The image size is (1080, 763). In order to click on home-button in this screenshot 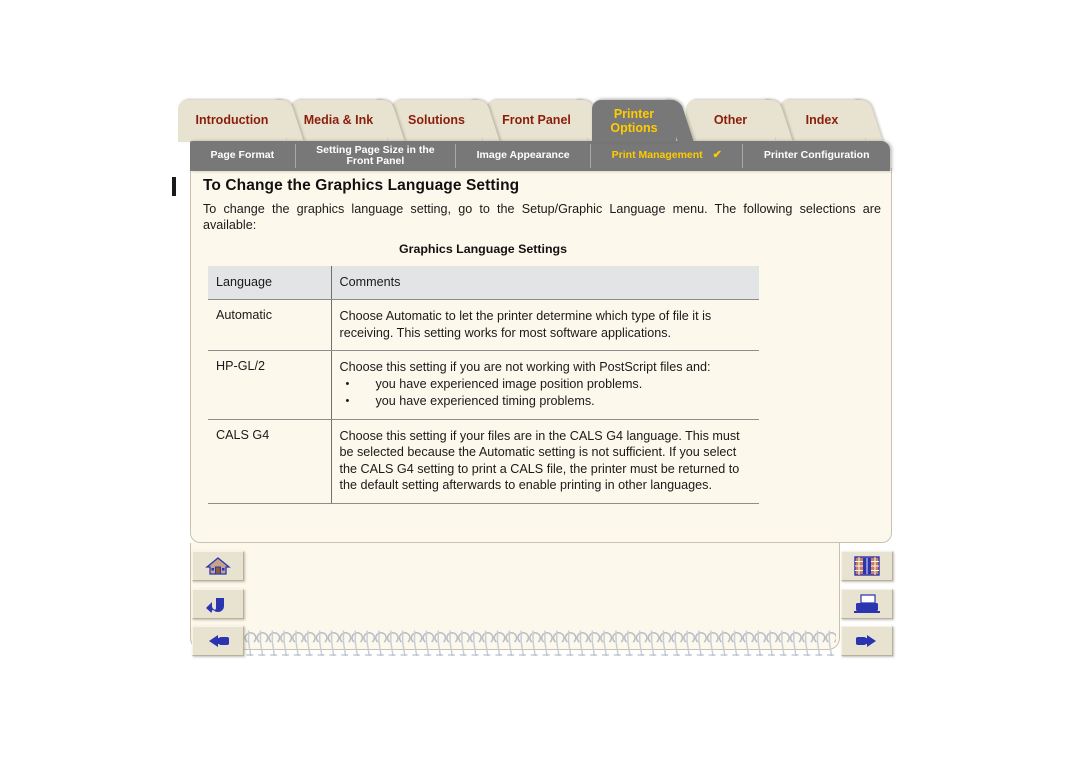, I will do `click(218, 566)`.